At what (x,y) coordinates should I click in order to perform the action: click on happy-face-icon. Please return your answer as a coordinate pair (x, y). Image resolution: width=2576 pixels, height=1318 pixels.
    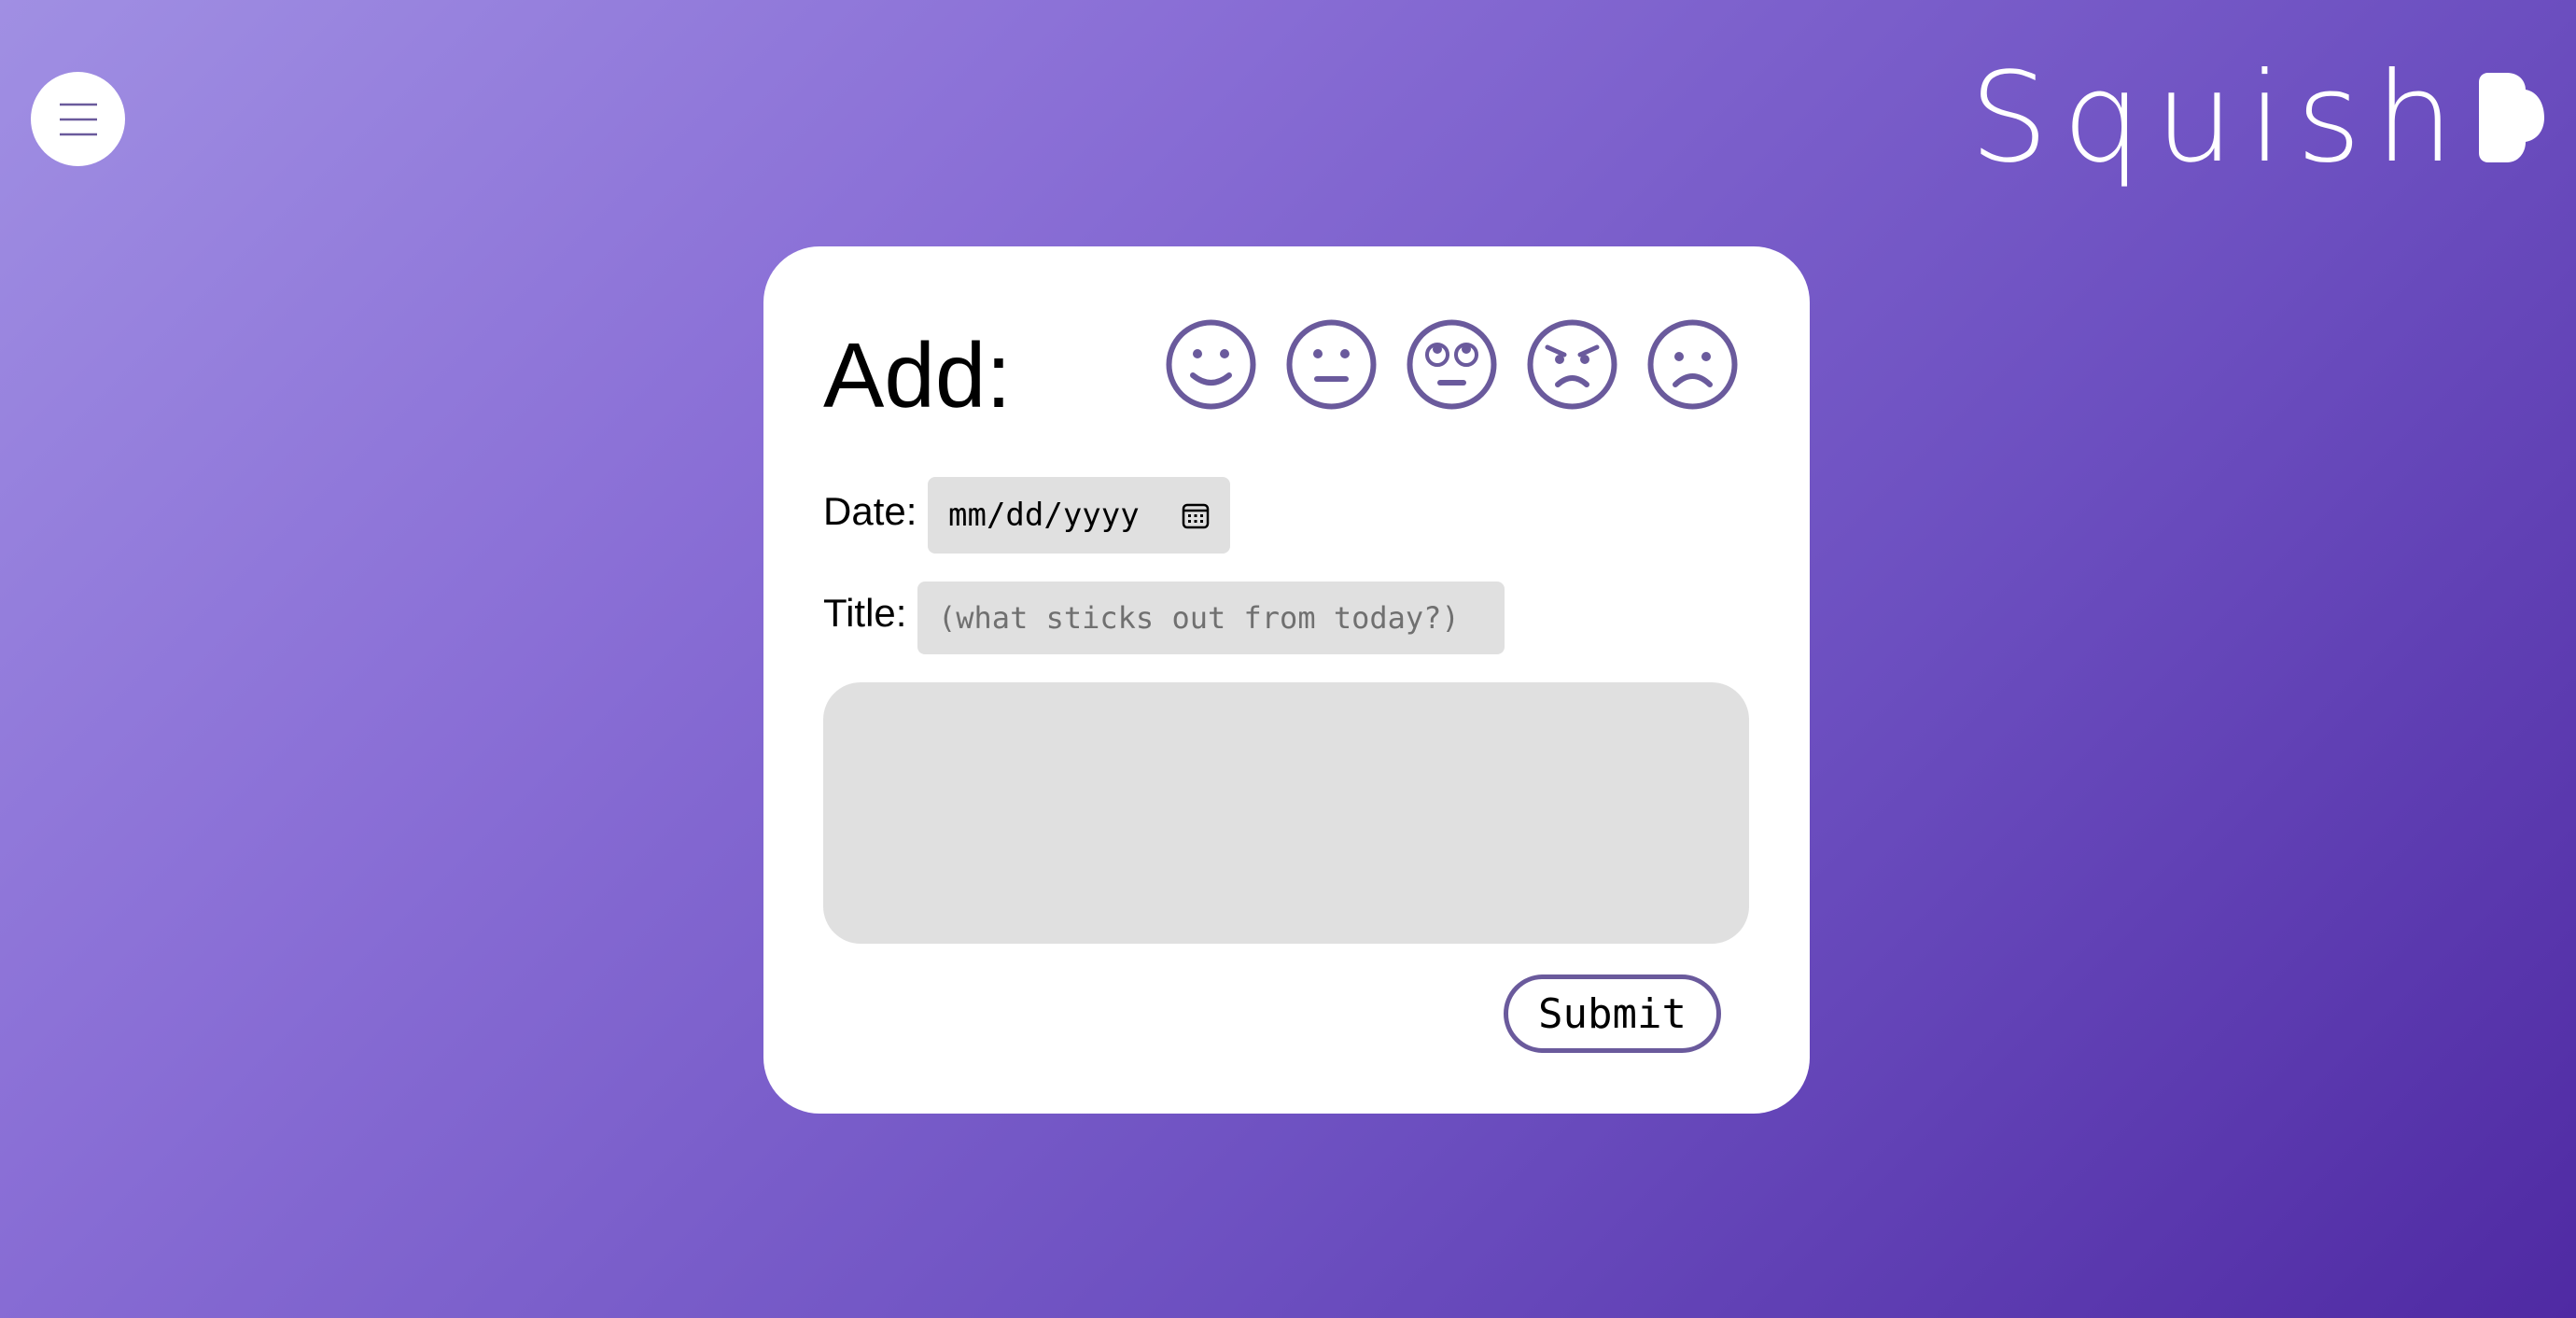
    Looking at the image, I should click on (1211, 364).